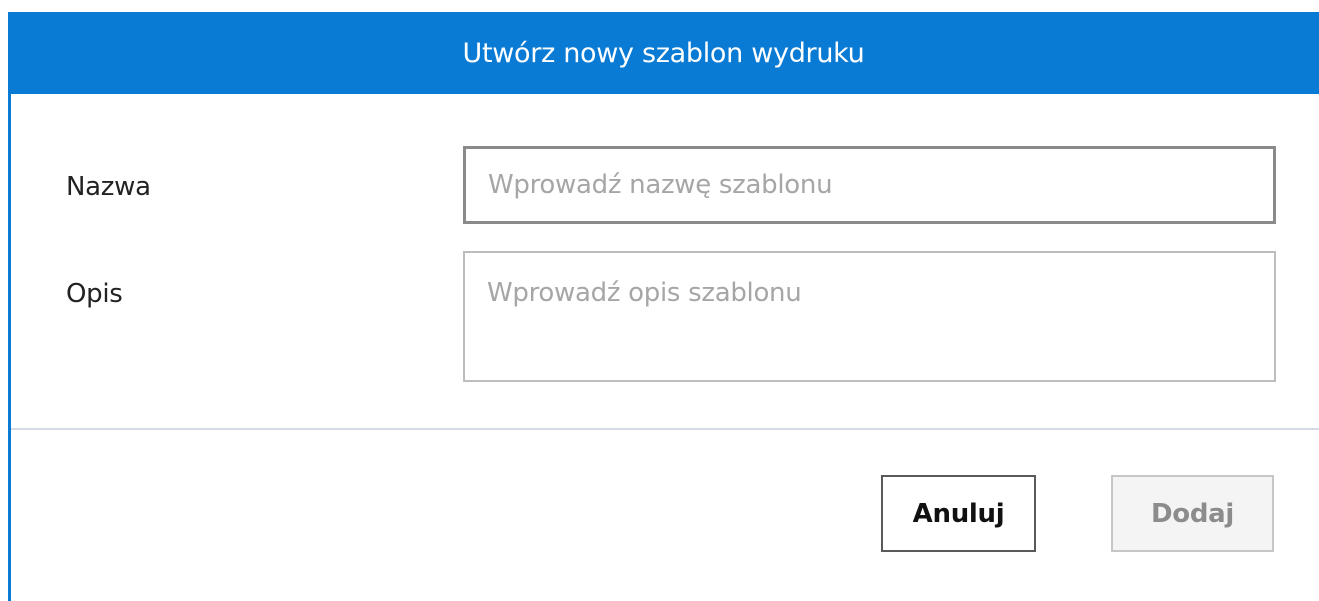 This screenshot has width=1319, height=601. I want to click on dialog-title-bar: Utwórz nowy szablon wydruku, so click(663, 53).